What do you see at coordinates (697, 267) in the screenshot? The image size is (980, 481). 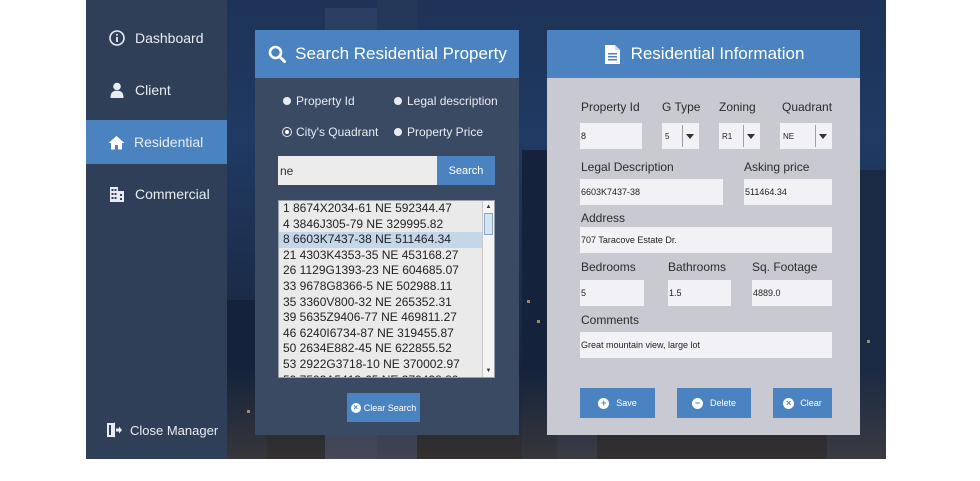 I see `bathrooms-label: Bathrooms` at bounding box center [697, 267].